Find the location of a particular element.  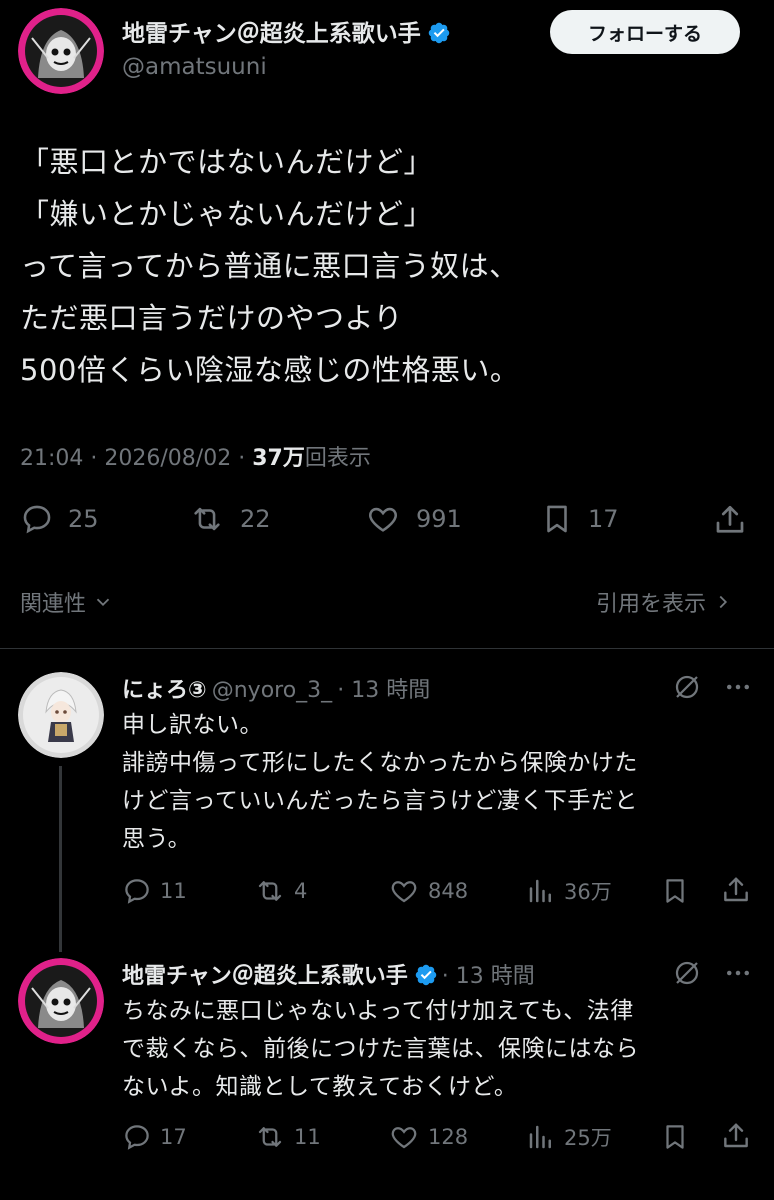

share-button is located at coordinates (737, 520).